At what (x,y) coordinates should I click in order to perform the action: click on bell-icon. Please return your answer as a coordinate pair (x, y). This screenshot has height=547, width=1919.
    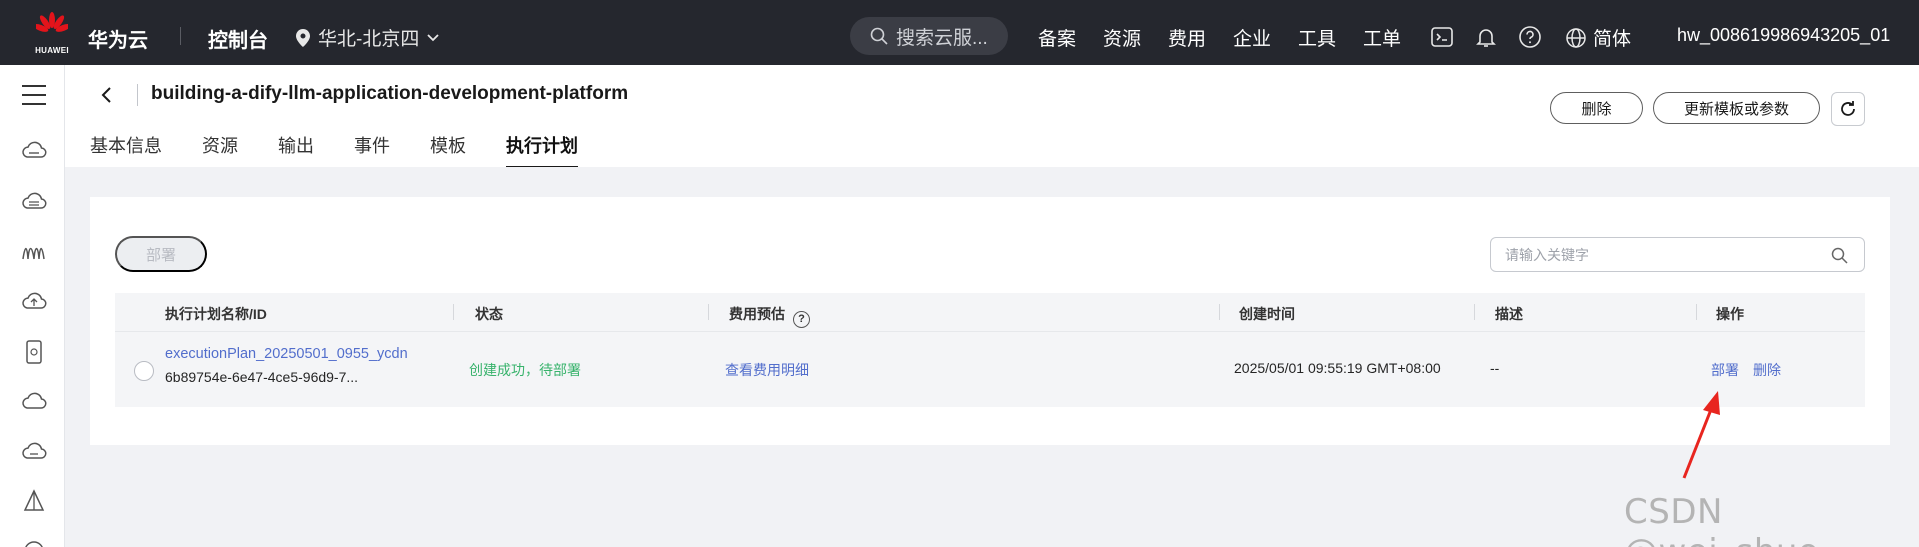
    Looking at the image, I should click on (1486, 37).